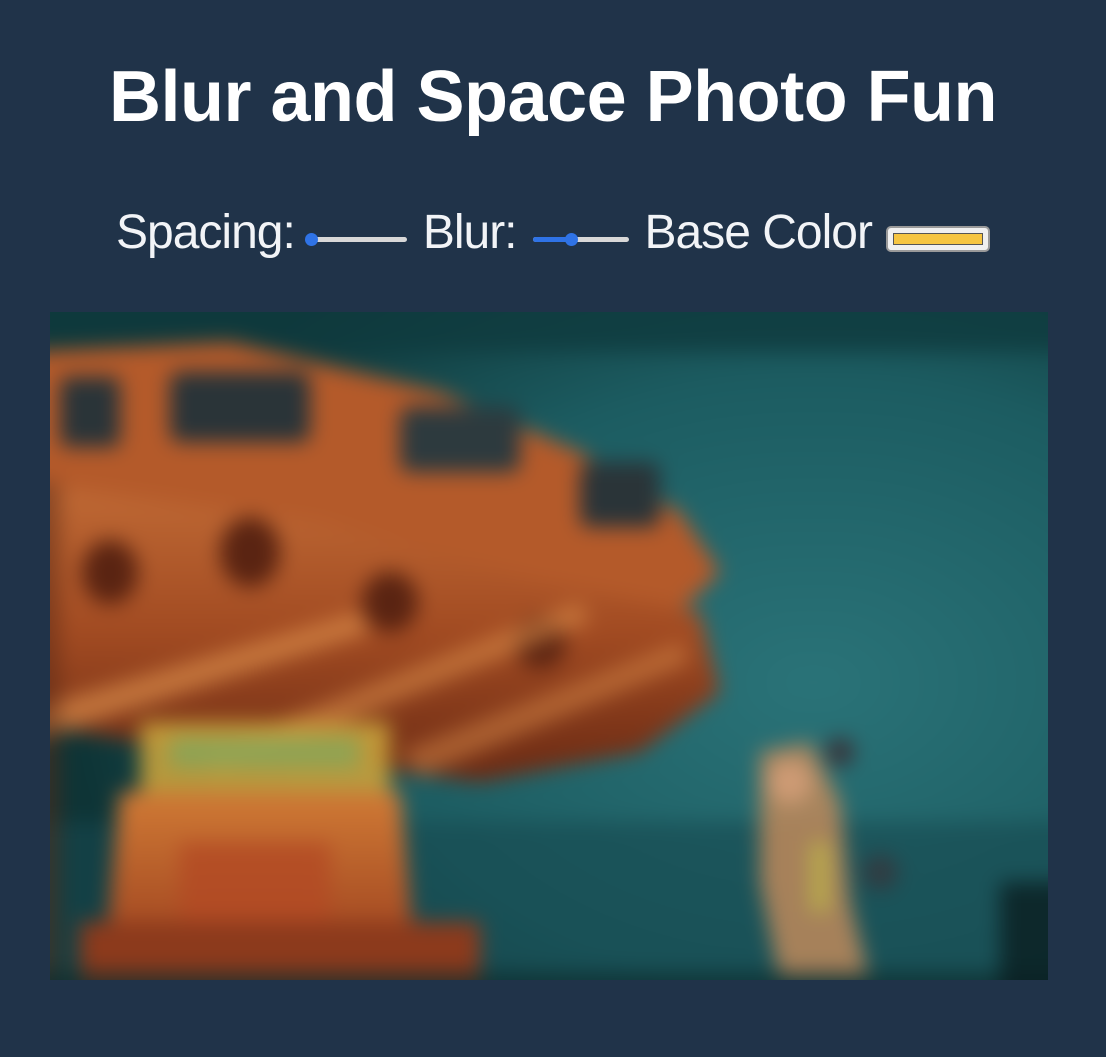  What do you see at coordinates (758, 232) in the screenshot?
I see `base-color-label: Base Color` at bounding box center [758, 232].